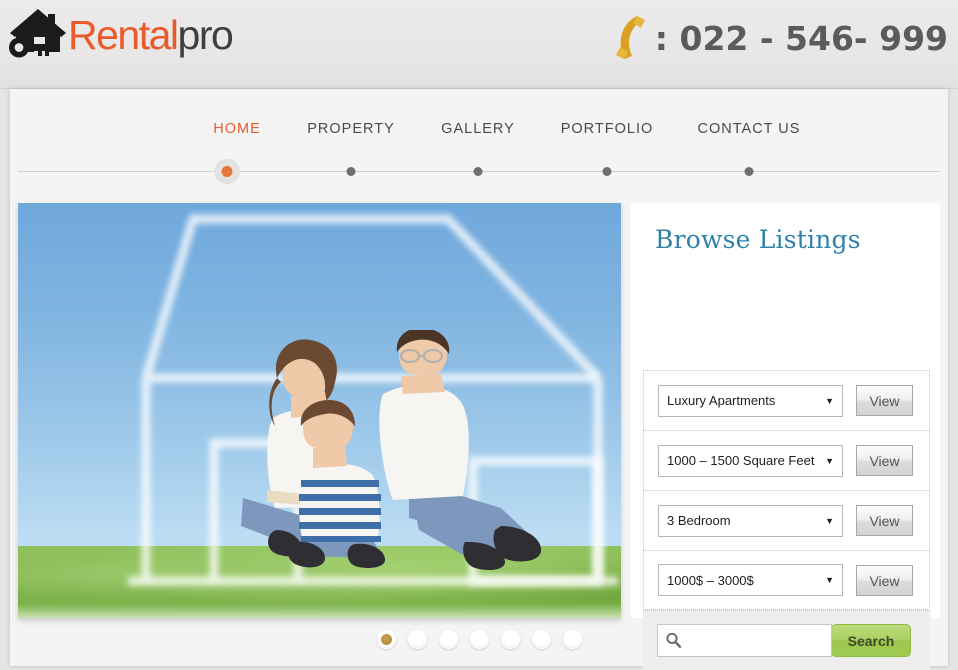 The height and width of the screenshot is (670, 958). Describe the element at coordinates (749, 129) in the screenshot. I see `nav-item-contact-us: CONTACT US` at that location.